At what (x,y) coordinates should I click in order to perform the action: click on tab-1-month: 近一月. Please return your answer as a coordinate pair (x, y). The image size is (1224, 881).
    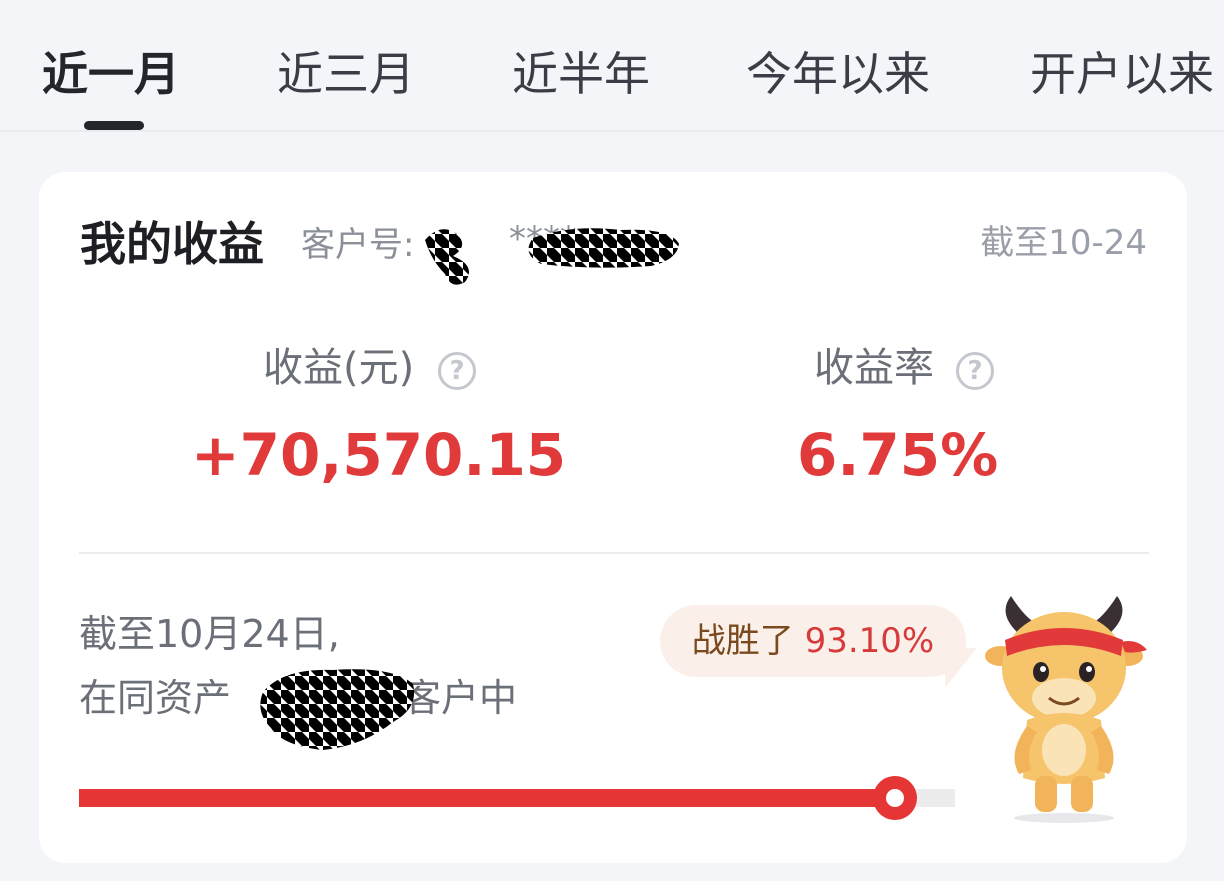
    Looking at the image, I should click on (111, 74).